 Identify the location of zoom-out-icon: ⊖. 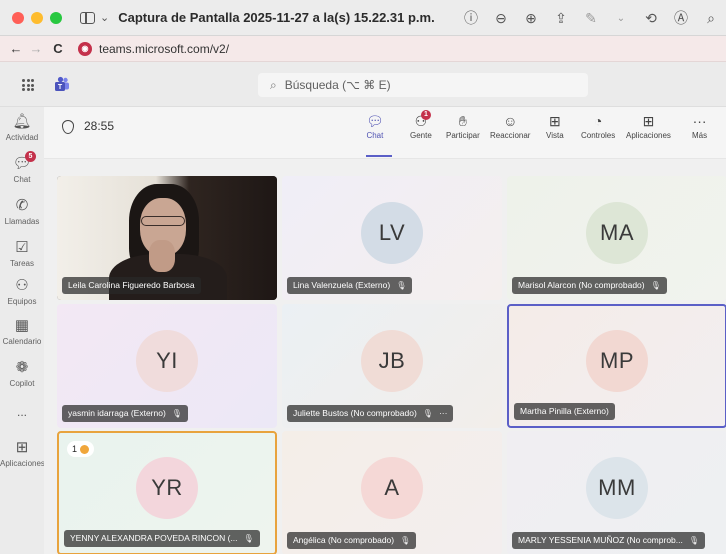
(501, 18).